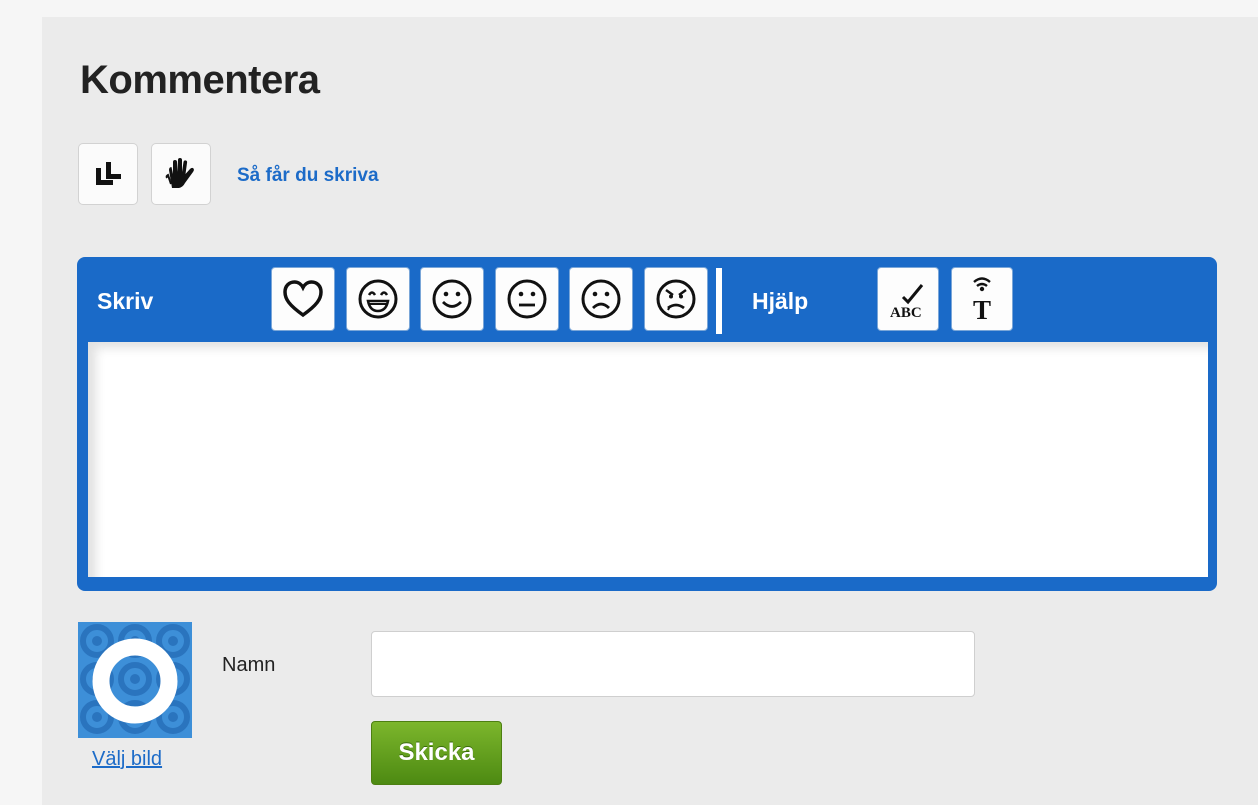 Image resolution: width=1258 pixels, height=805 pixels. What do you see at coordinates (249, 665) in the screenshot?
I see `name-label: Namn` at bounding box center [249, 665].